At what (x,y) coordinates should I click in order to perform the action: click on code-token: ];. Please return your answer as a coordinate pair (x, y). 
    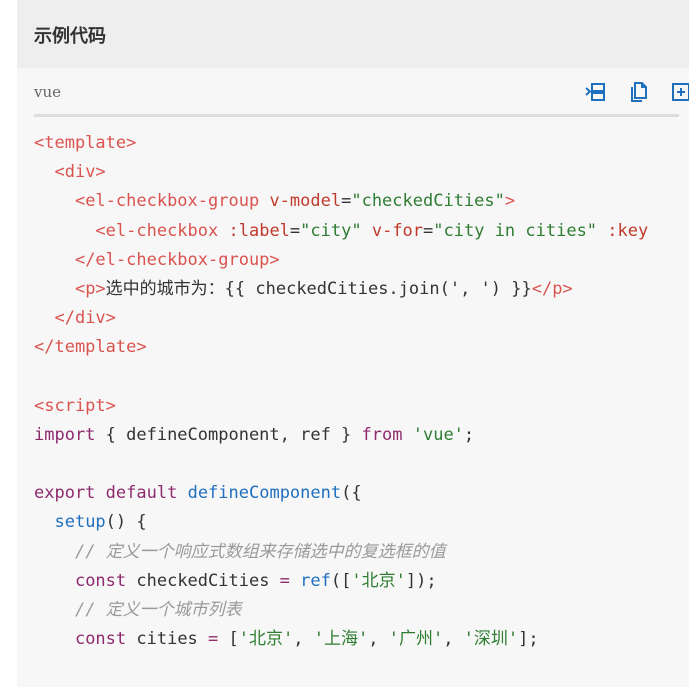
    Looking at the image, I should click on (528, 639).